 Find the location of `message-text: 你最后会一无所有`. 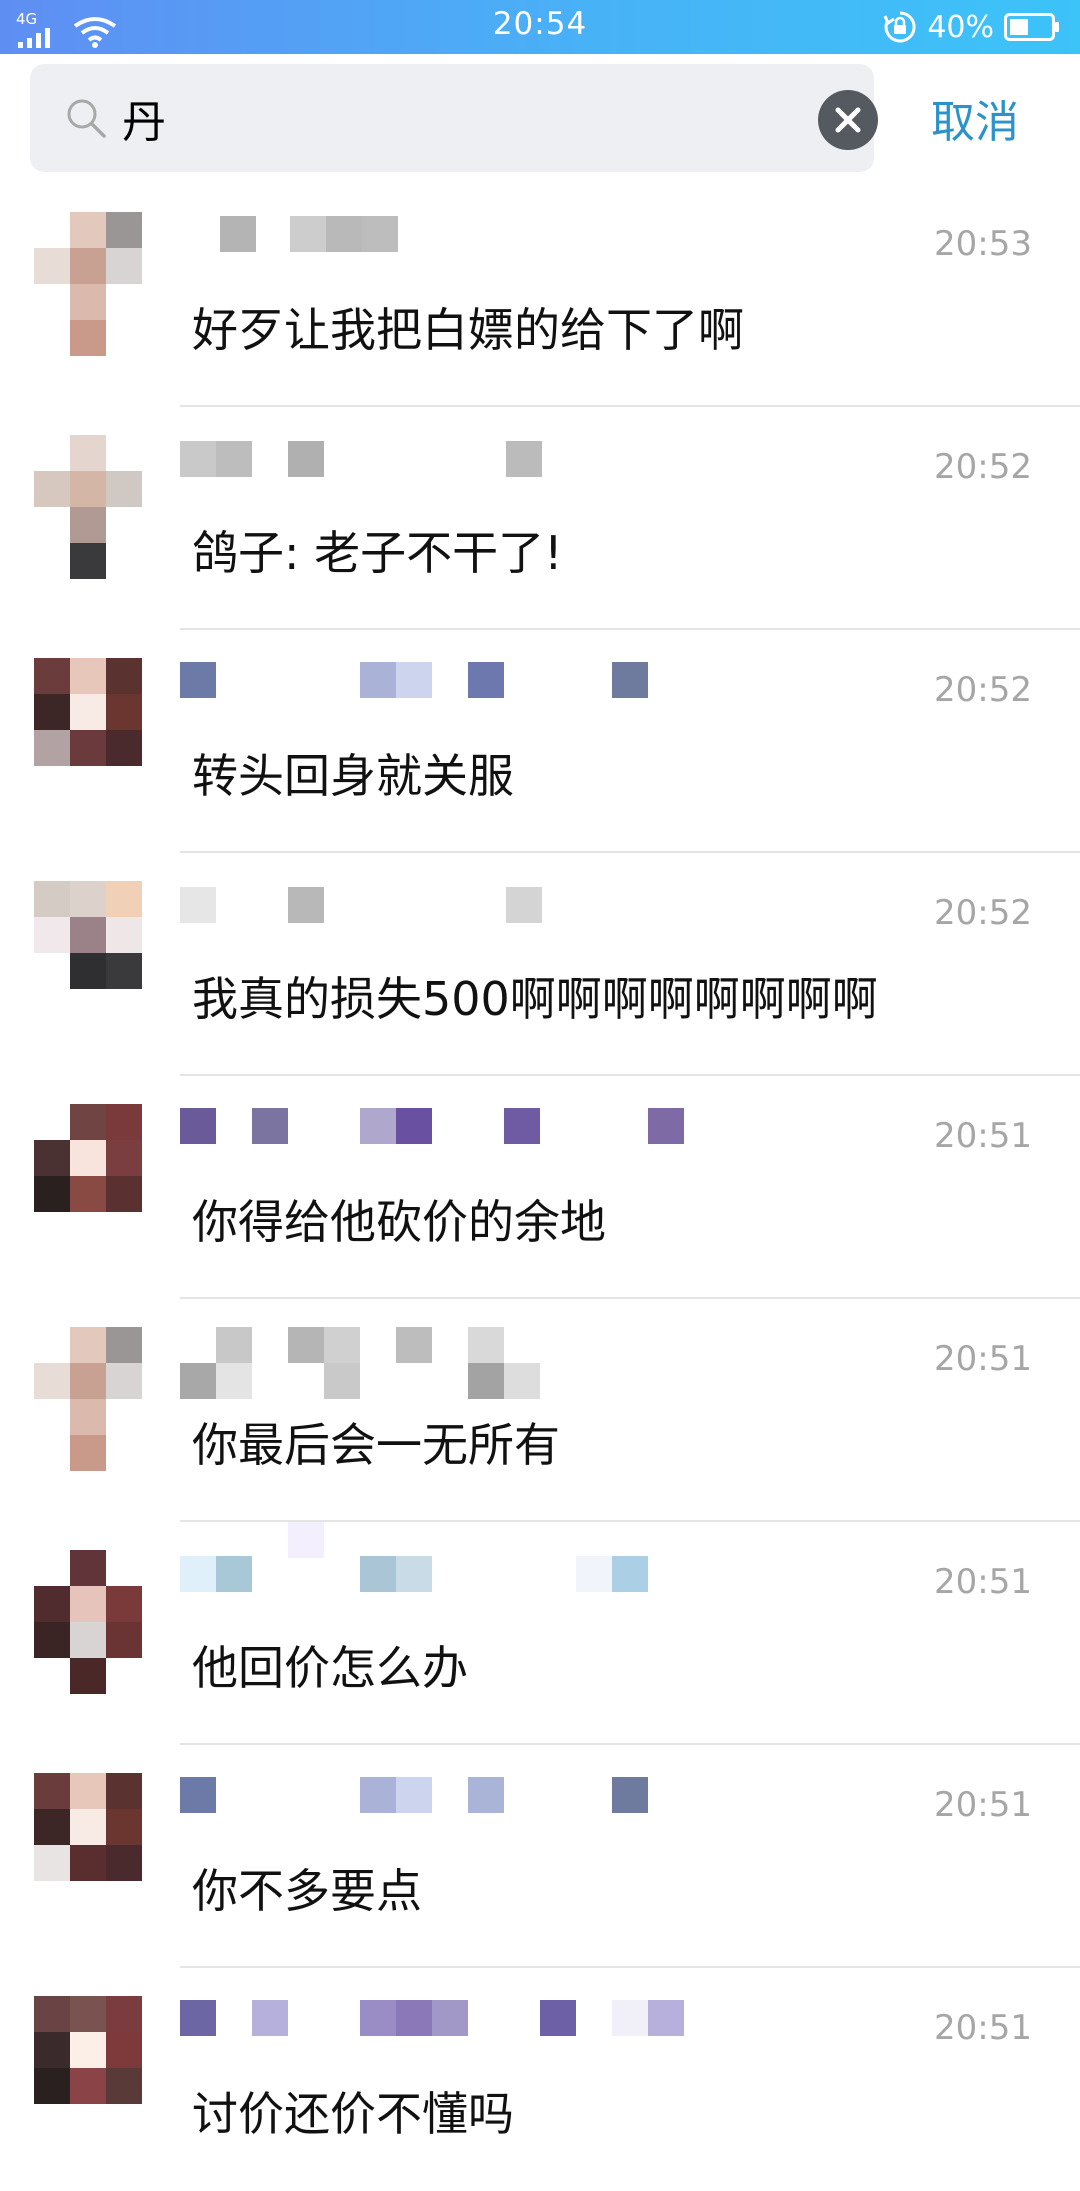

message-text: 你最后会一无所有 is located at coordinates (376, 1445).